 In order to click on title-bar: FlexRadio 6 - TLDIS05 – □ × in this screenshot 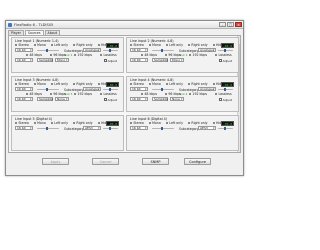, I will do `click(124, 25)`.